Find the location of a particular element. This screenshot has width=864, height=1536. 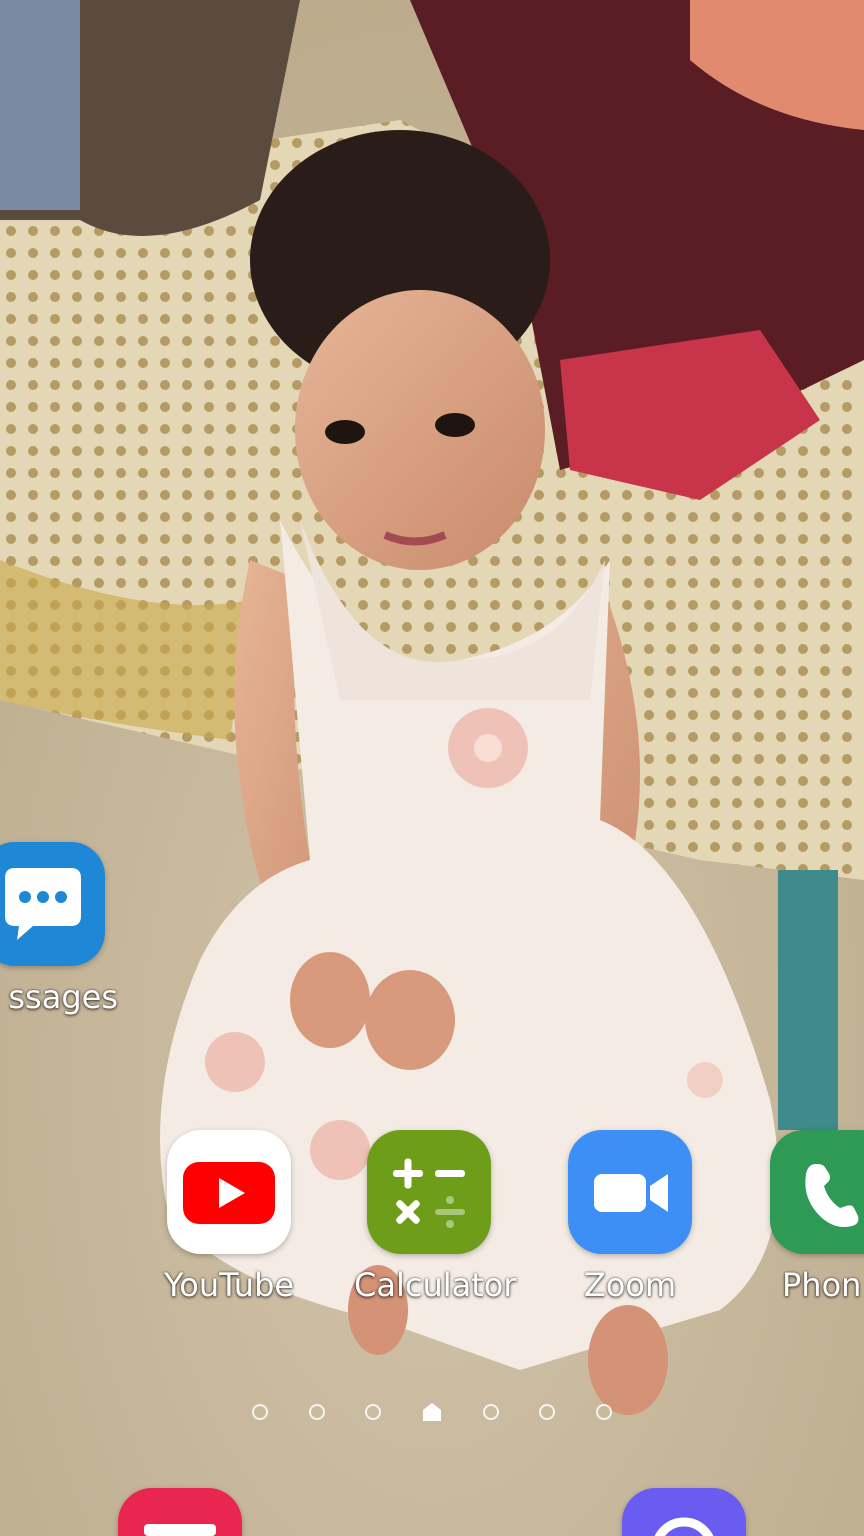

phone-icon is located at coordinates (817, 1192).